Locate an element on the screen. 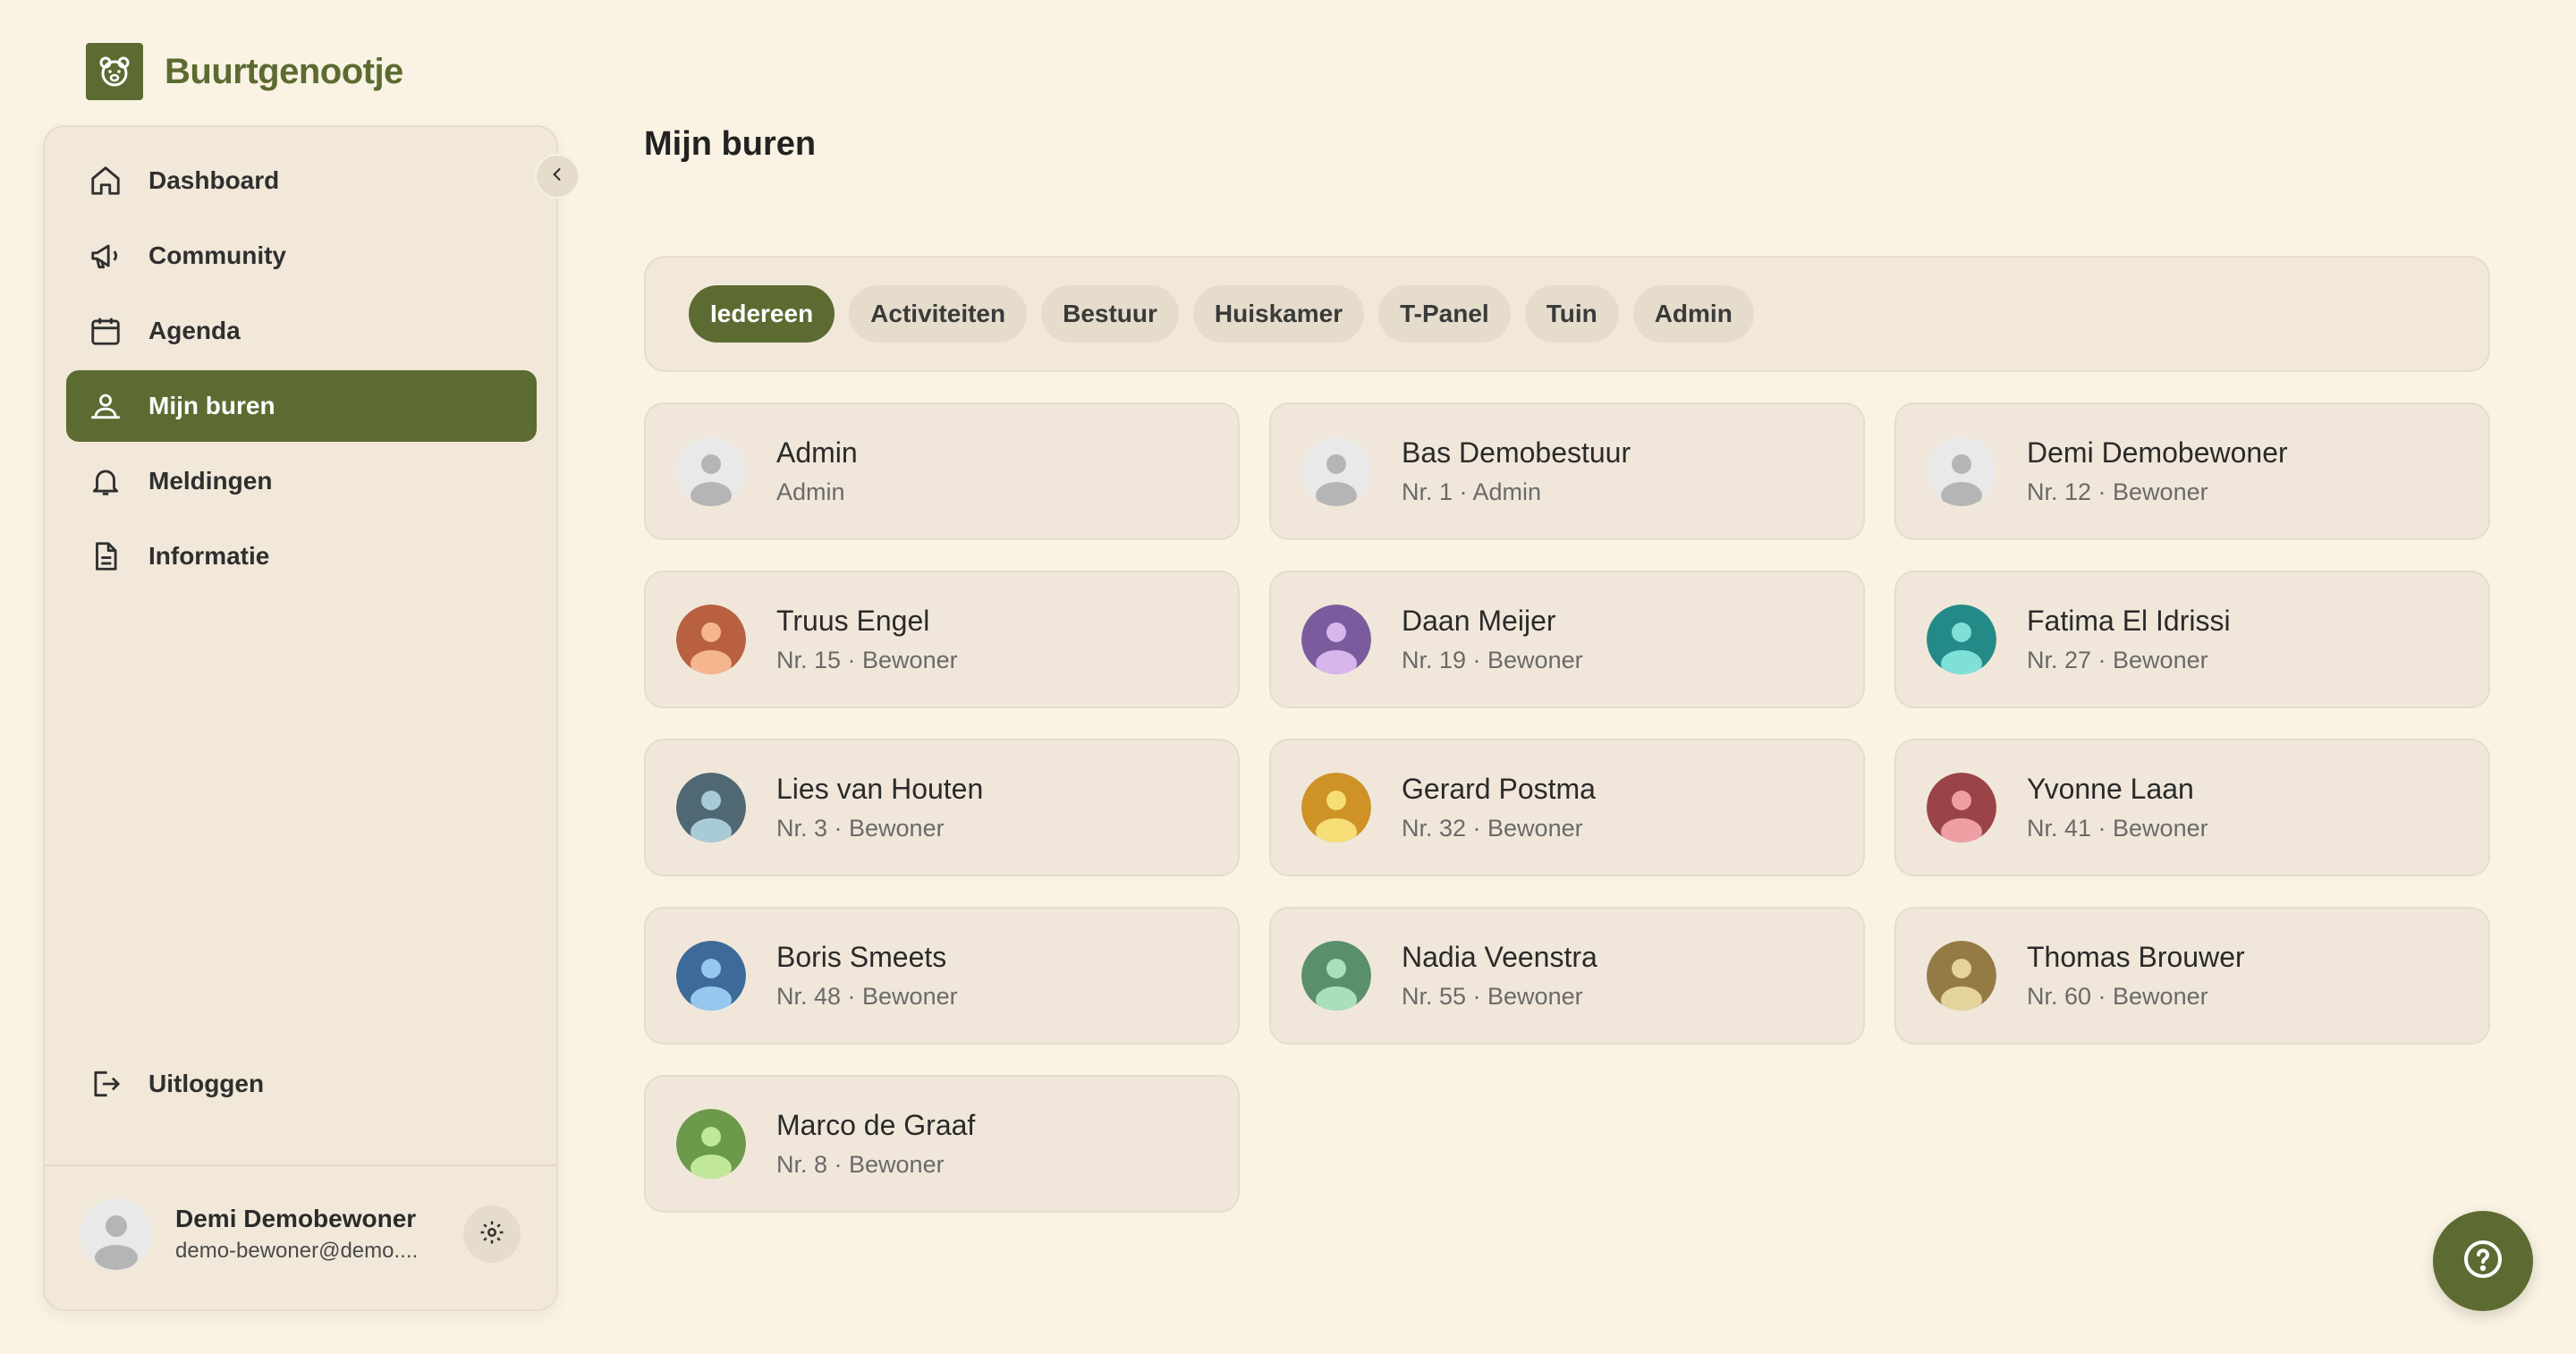 The width and height of the screenshot is (2576, 1354). logout-button: Uitloggen is located at coordinates (301, 1084).